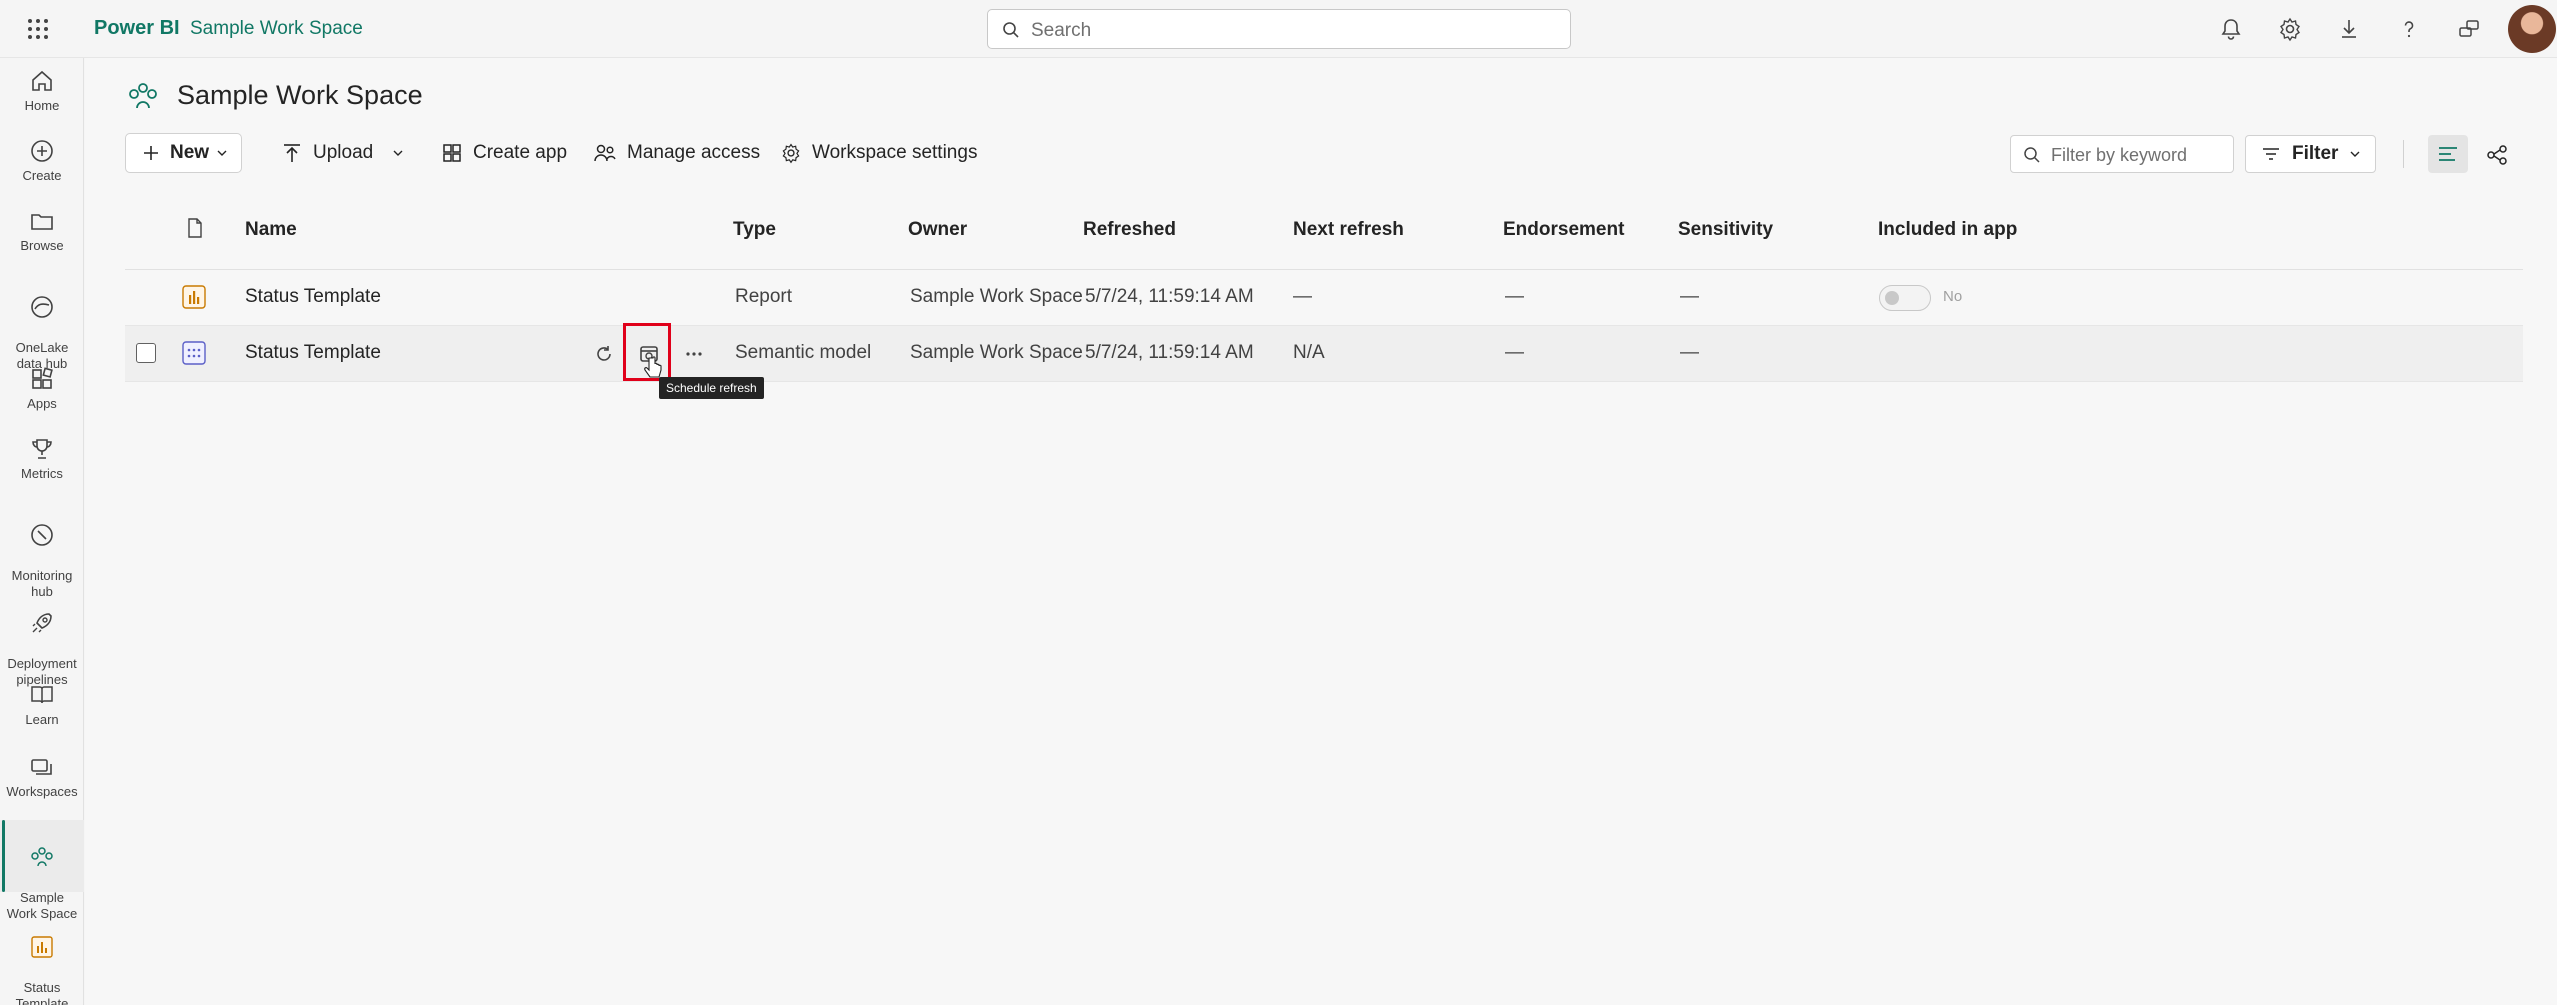  I want to click on nav-sample-work-space: Sample Work Space, so click(42, 870).